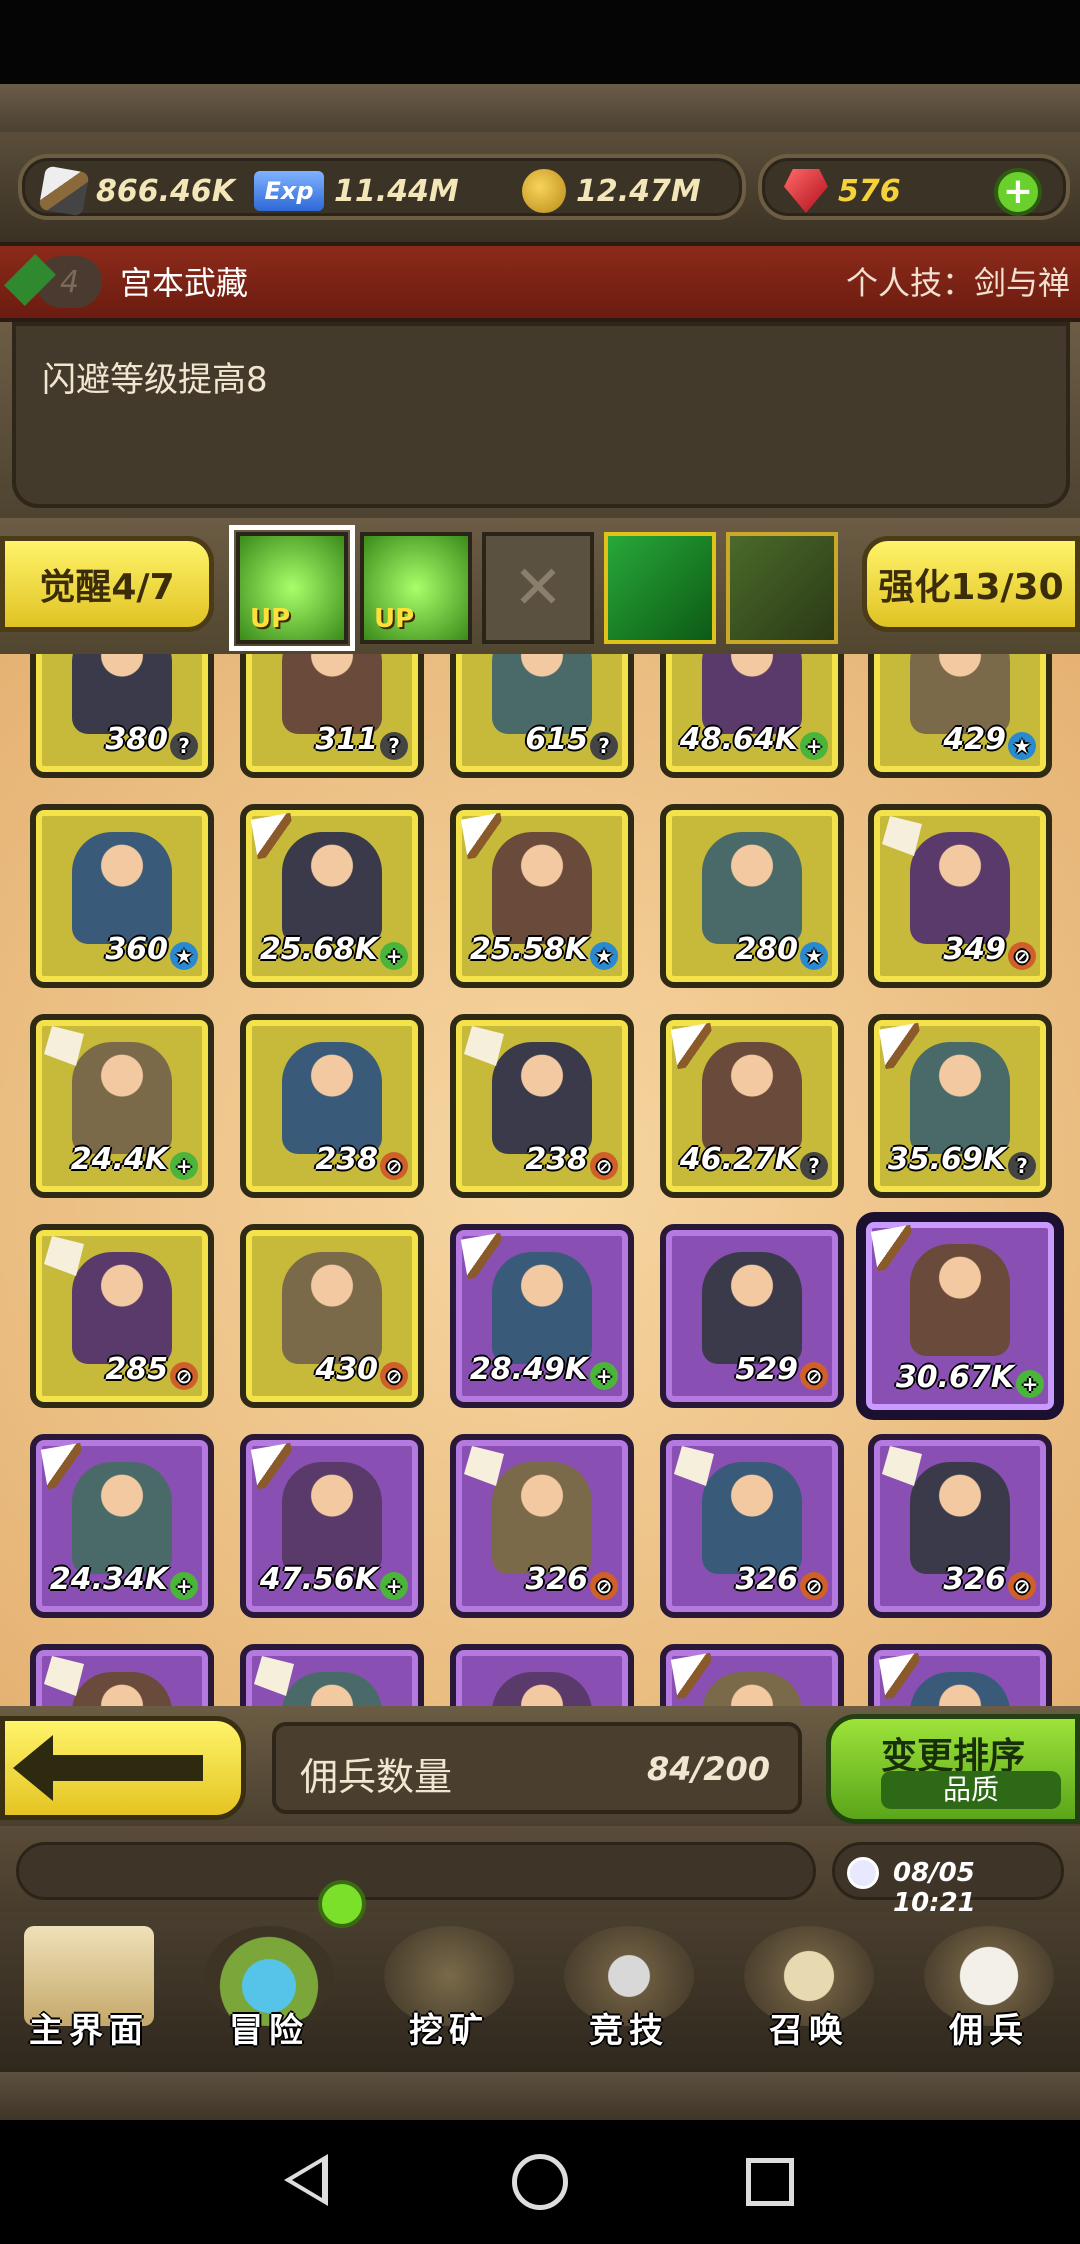 The height and width of the screenshot is (2244, 1080). I want to click on power-value: 35.69K, so click(946, 1159).